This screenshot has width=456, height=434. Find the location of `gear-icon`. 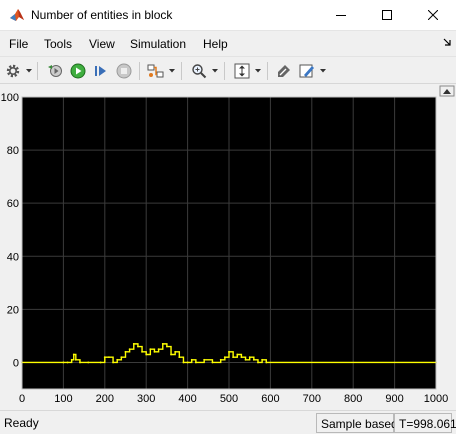

gear-icon is located at coordinates (13, 71).